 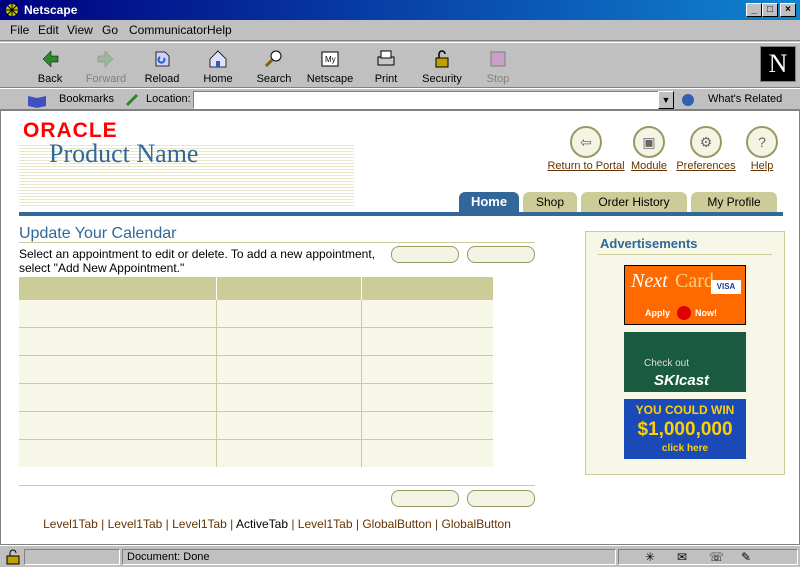 I want to click on location-dropdown-button: ▼, so click(x=666, y=100).